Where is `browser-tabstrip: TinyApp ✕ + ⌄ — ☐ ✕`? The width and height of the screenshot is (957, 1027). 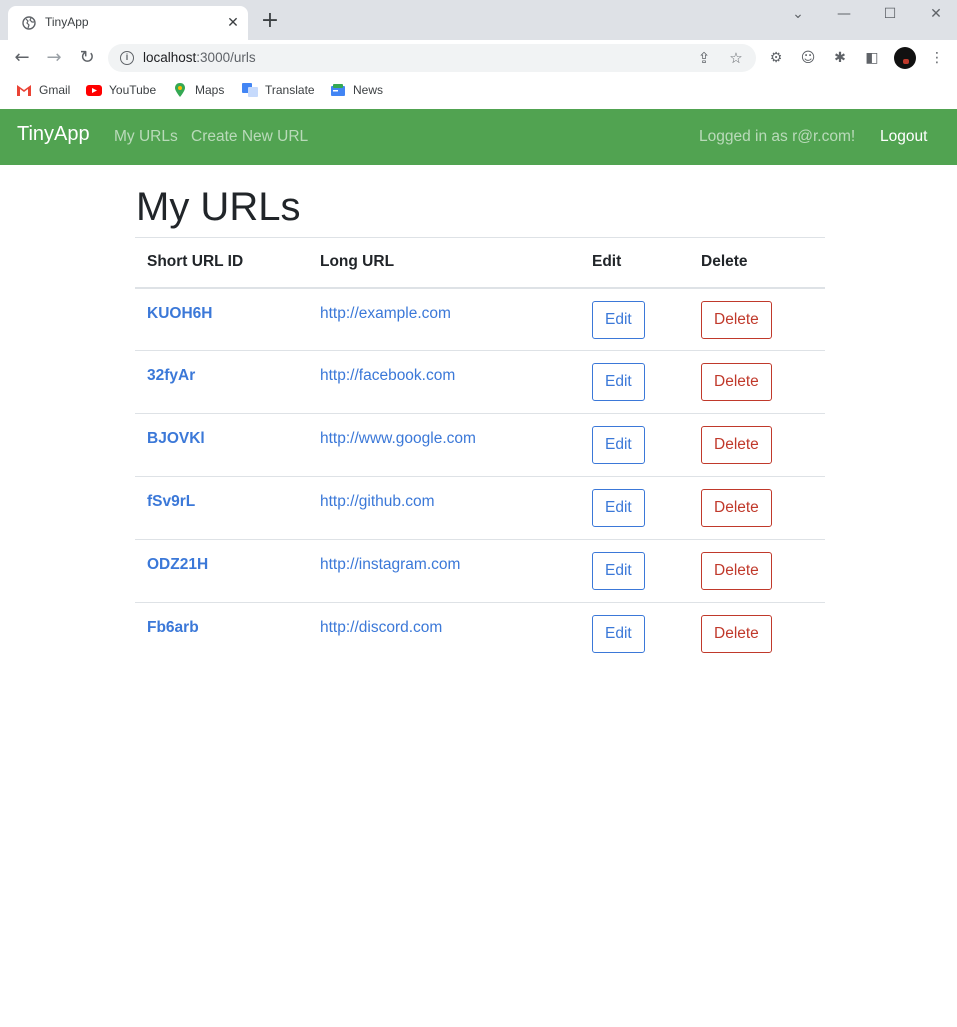
browser-tabstrip: TinyApp ✕ + ⌄ — ☐ ✕ is located at coordinates (478, 20).